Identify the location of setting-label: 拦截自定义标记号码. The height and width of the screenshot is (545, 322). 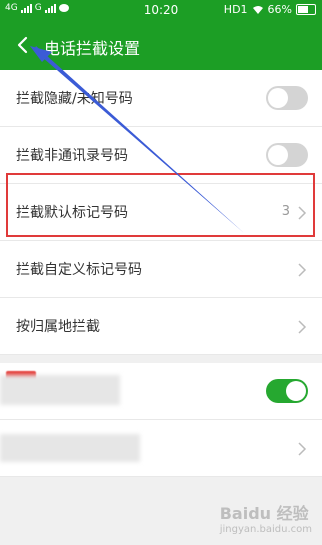
(79, 270).